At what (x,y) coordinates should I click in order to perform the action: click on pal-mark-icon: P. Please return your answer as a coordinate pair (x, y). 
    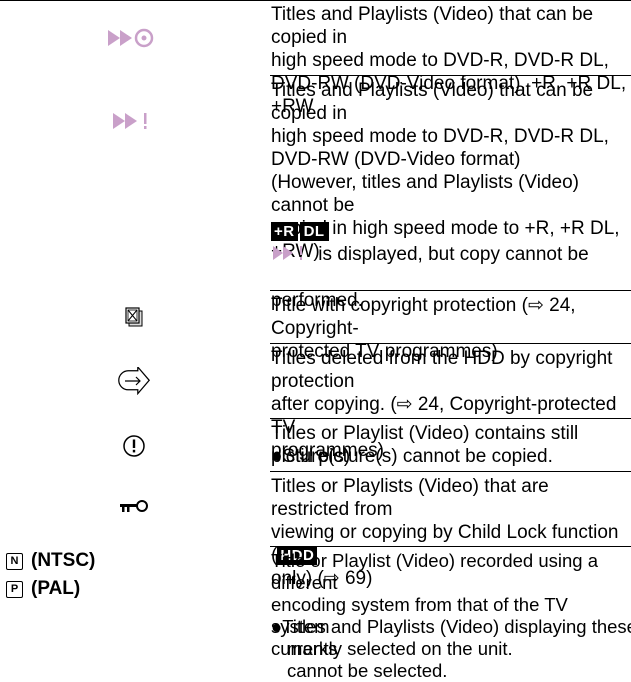
    Looking at the image, I should click on (14, 589).